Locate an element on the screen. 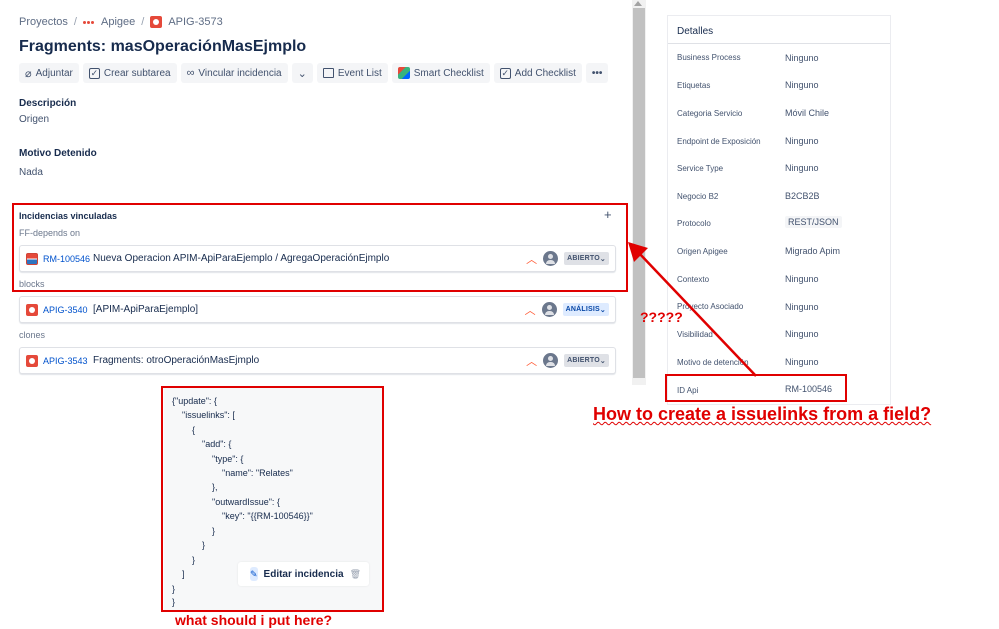 This screenshot has height=629, width=999. checklist-icon: ✓ is located at coordinates (505, 73).